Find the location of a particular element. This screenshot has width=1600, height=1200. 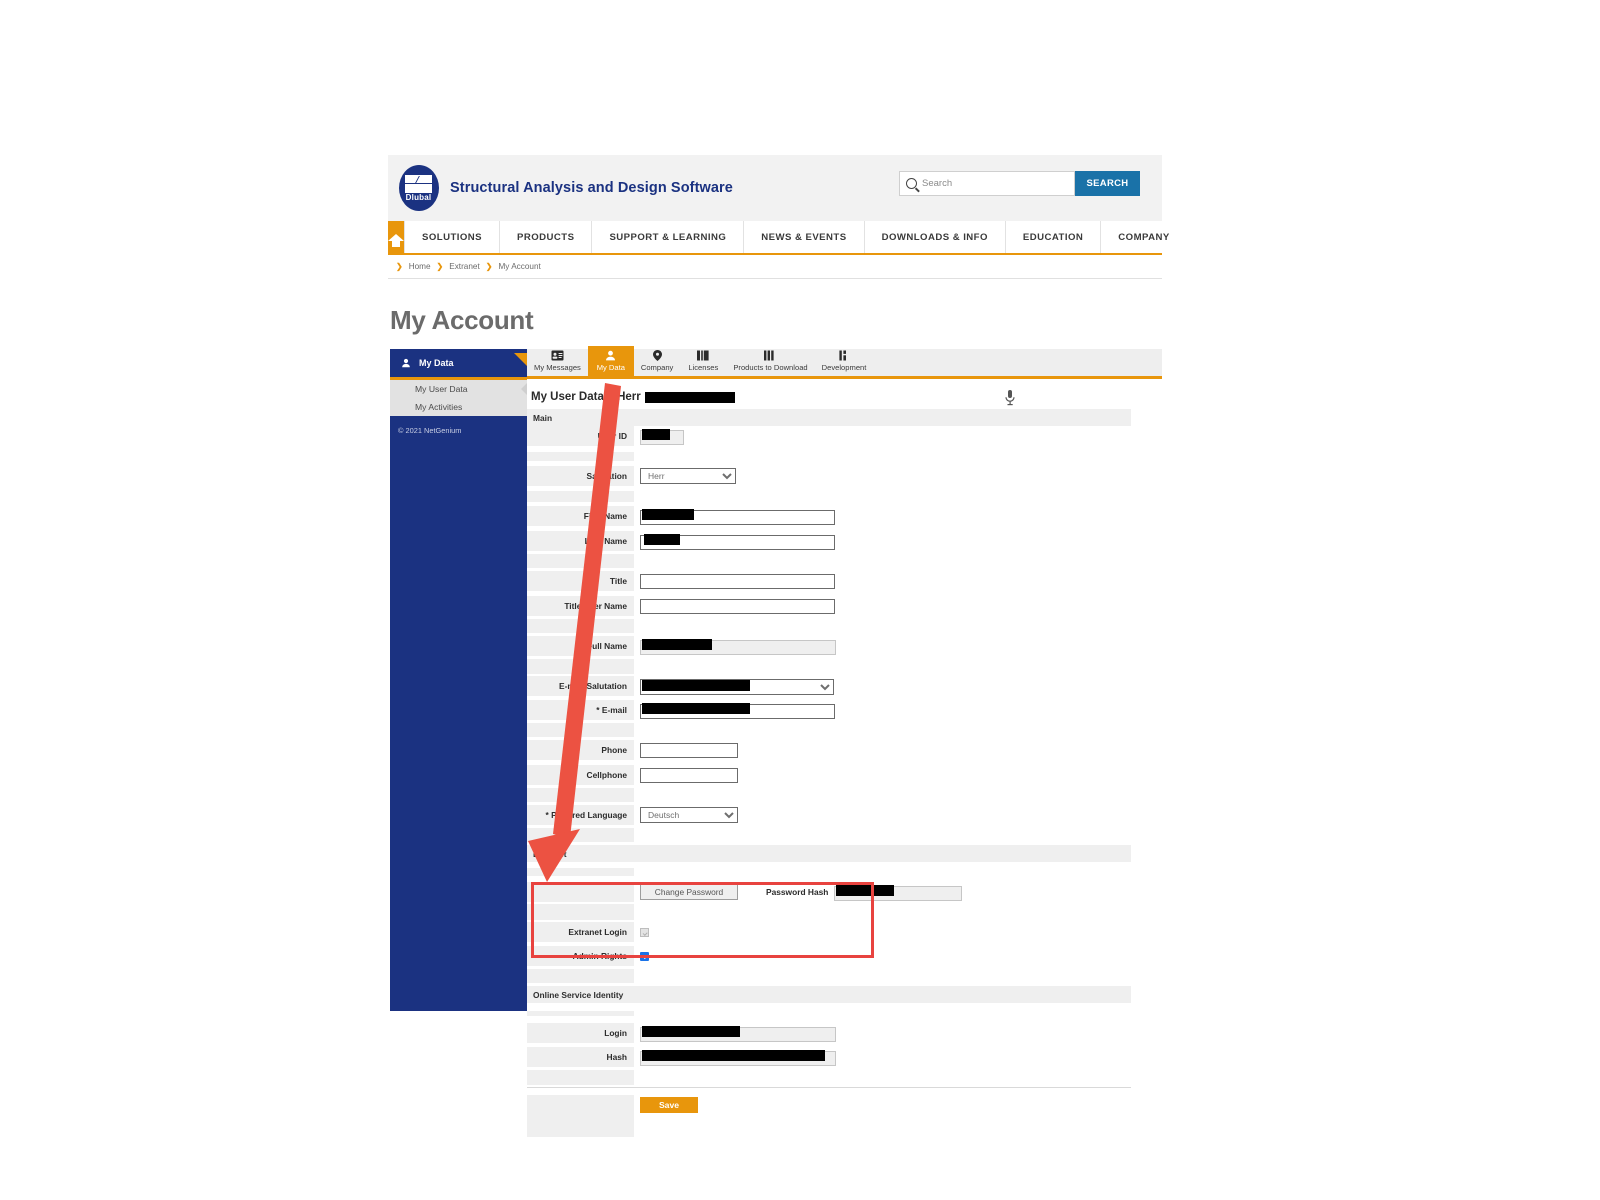

tab-company: Company is located at coordinates (657, 361).